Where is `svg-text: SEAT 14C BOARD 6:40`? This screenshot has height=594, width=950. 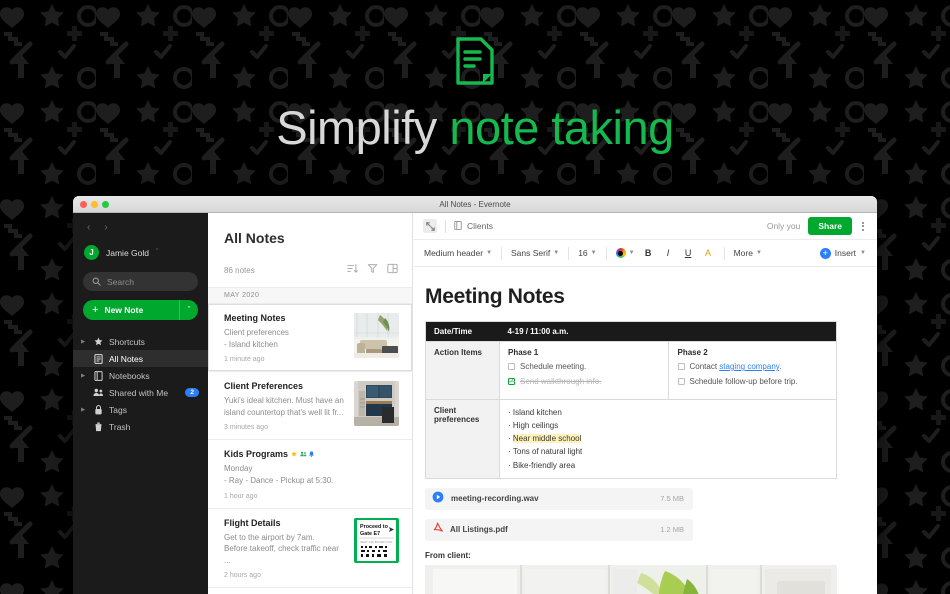 svg-text: SEAT 14C BOARD 6:40 is located at coordinates (376, 542).